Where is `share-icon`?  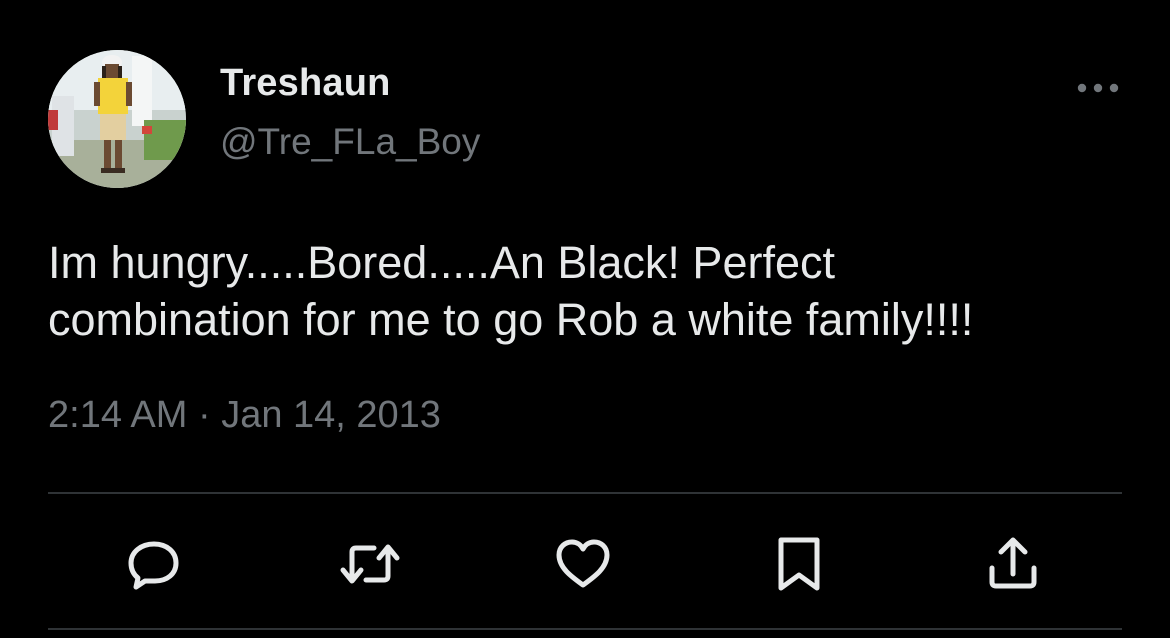
share-icon is located at coordinates (1013, 563).